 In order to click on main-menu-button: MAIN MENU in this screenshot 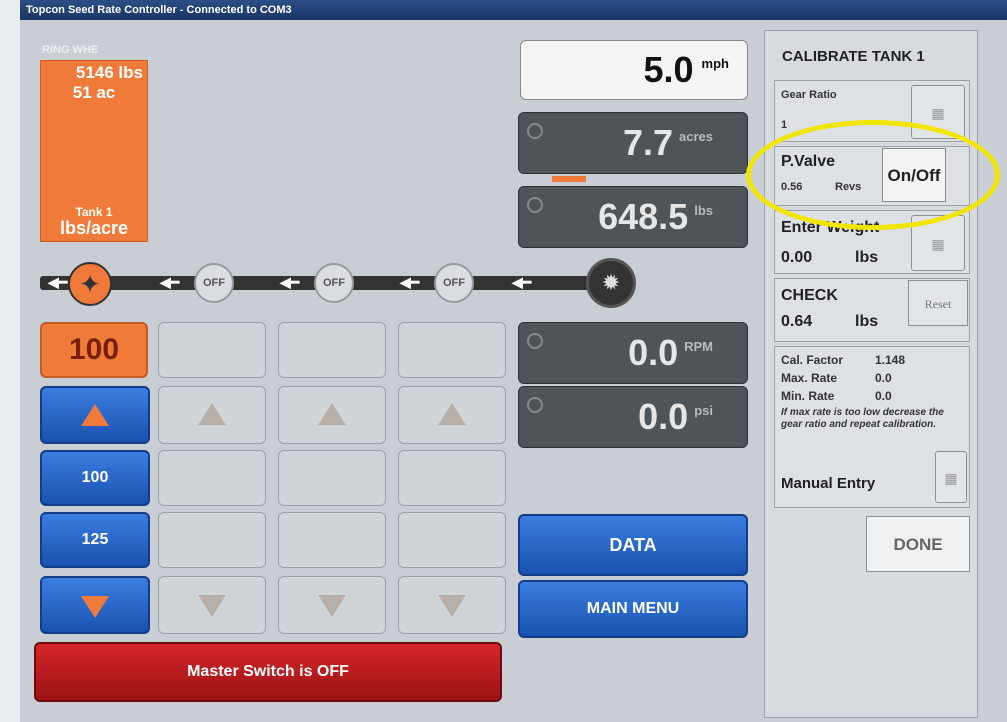, I will do `click(633, 609)`.